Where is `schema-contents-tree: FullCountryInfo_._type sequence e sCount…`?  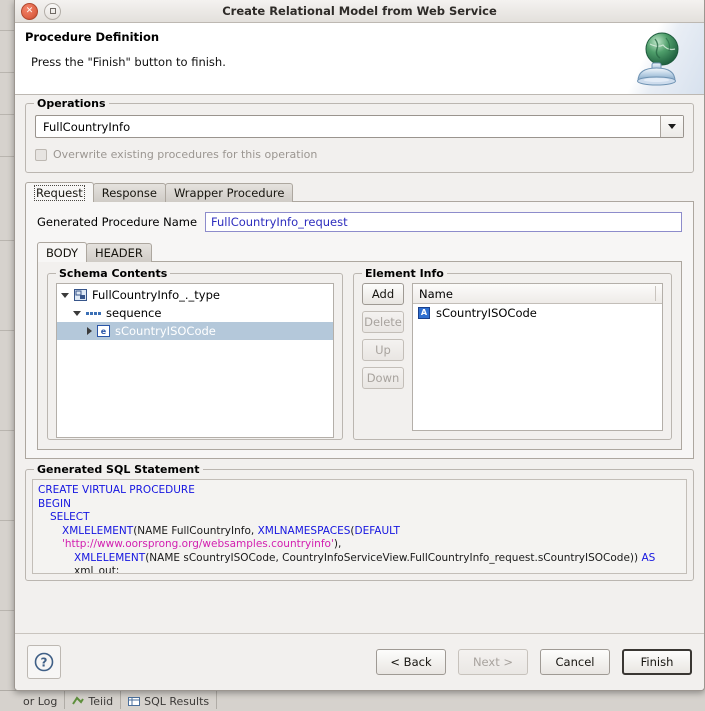 schema-contents-tree: FullCountryInfo_._type sequence e sCount… is located at coordinates (195, 360).